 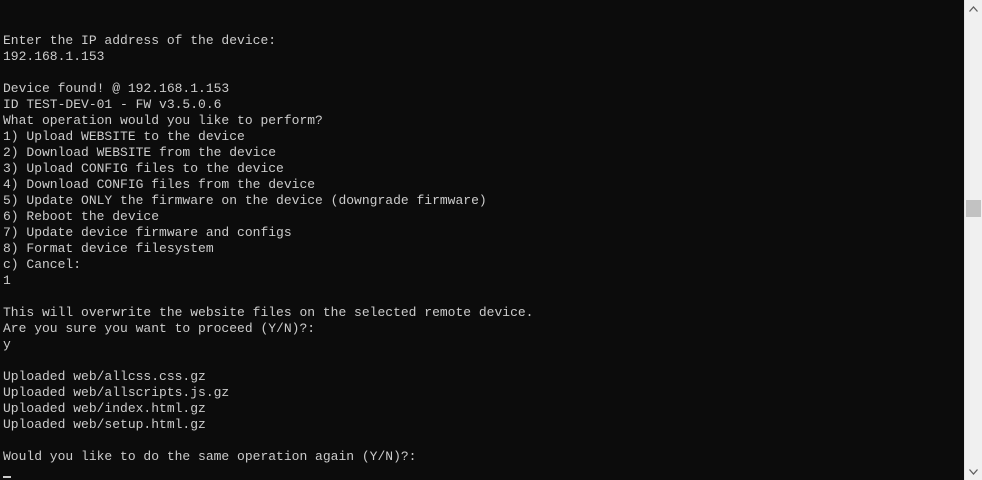 I want to click on console-line: 7) Update device firmware and configs, so click(x=147, y=232).